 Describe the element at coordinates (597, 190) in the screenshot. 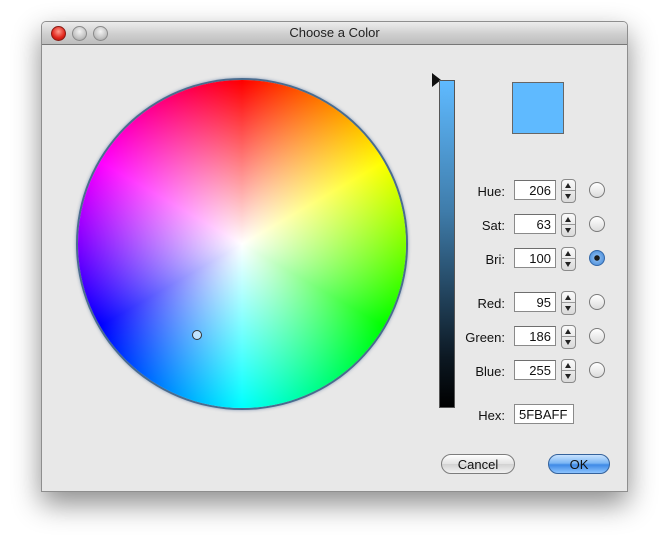

I see `hue-radio` at that location.